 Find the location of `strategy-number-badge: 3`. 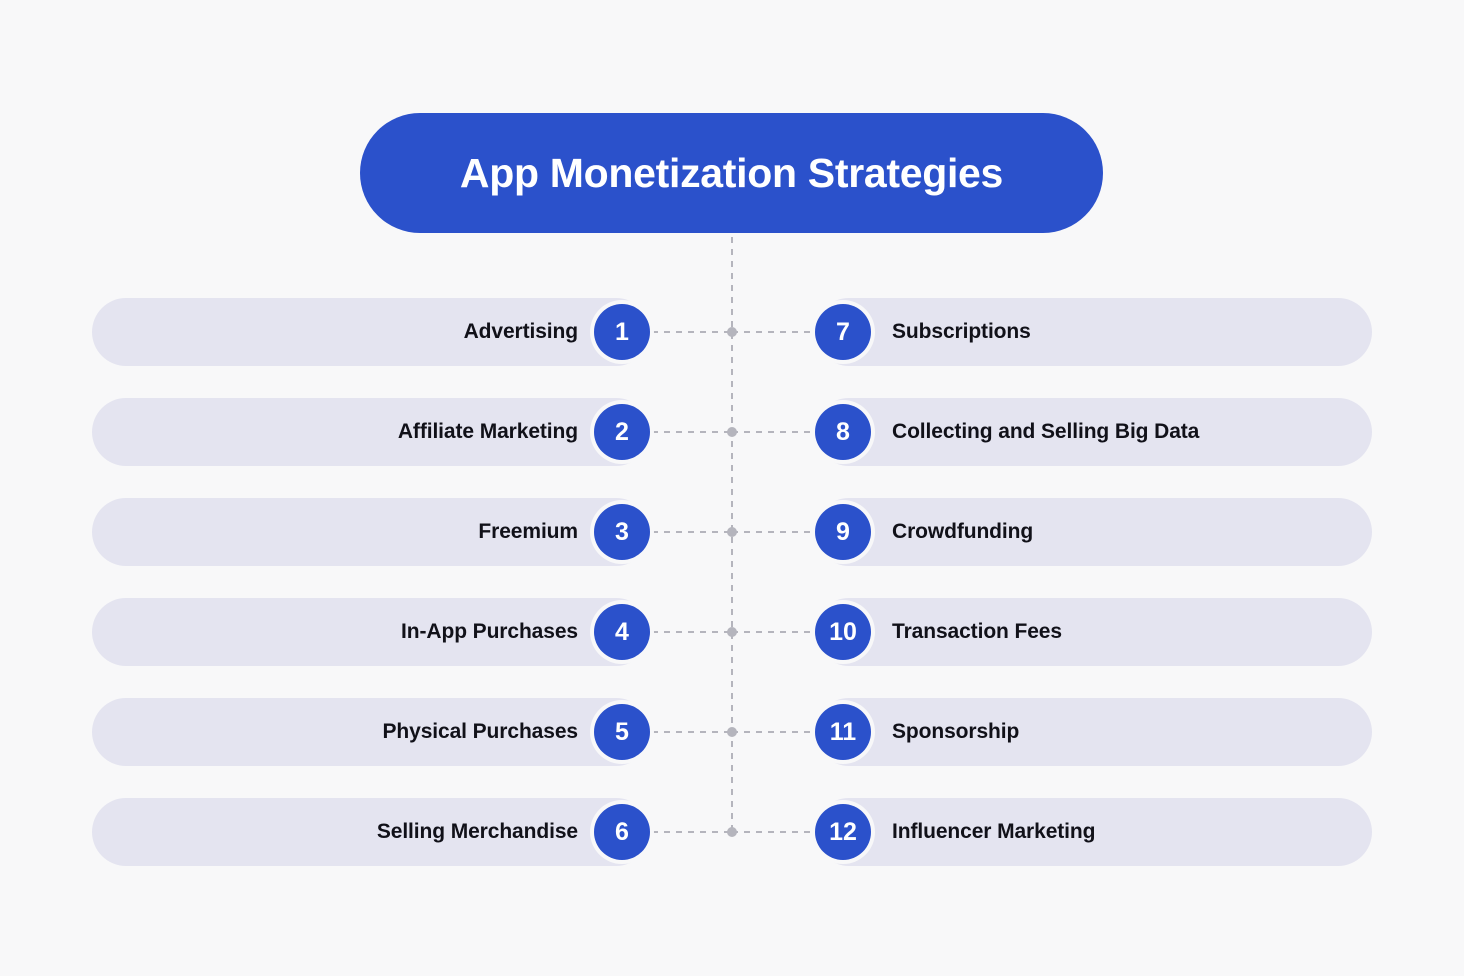

strategy-number-badge: 3 is located at coordinates (622, 532).